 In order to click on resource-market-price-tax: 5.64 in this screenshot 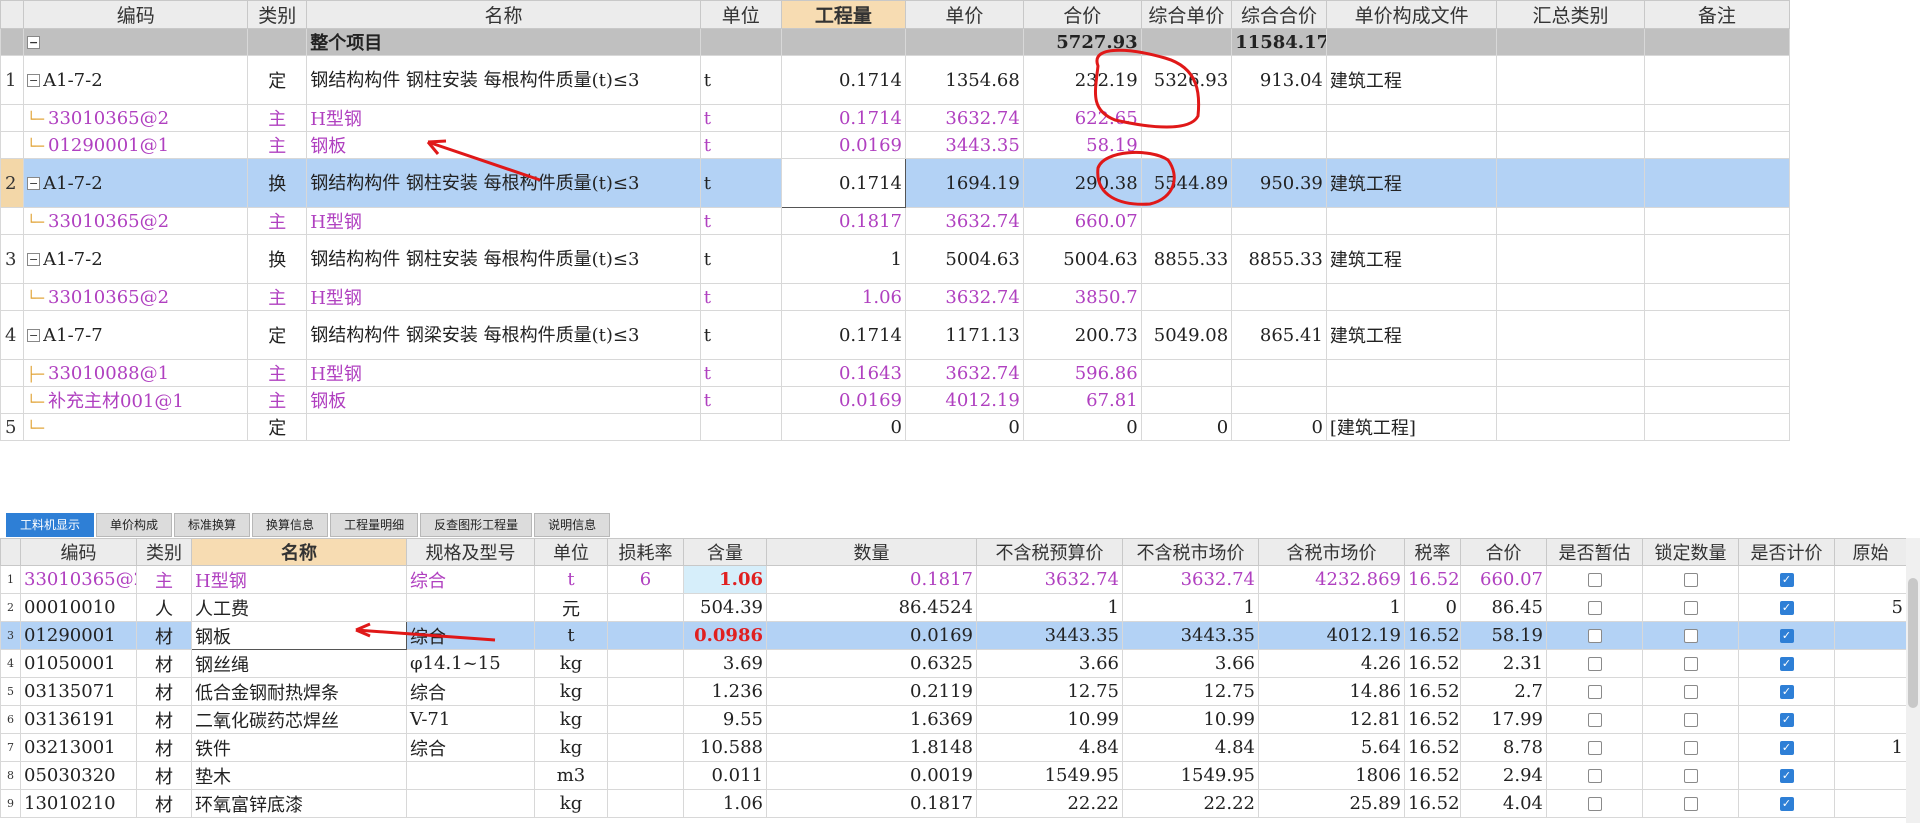, I will do `click(1331, 747)`.